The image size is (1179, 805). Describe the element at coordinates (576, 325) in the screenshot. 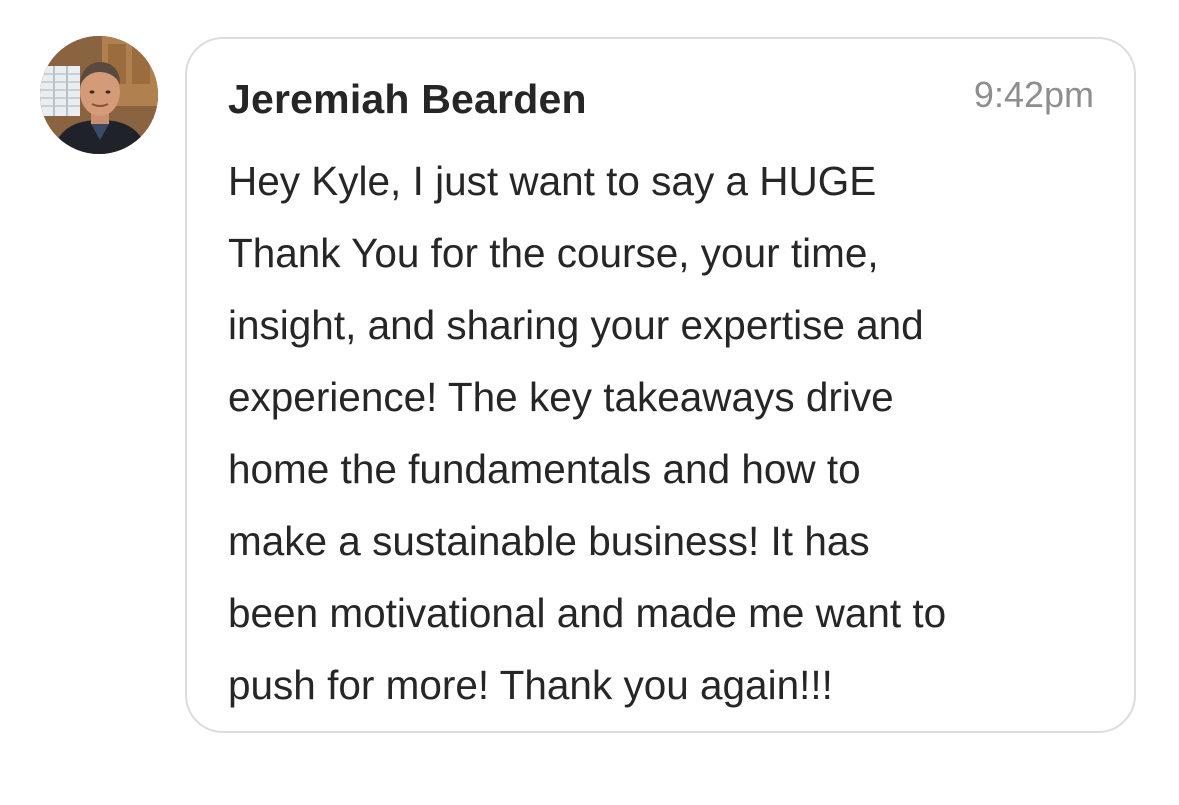

I see `message-line: insight, and sharing your expertise and` at that location.